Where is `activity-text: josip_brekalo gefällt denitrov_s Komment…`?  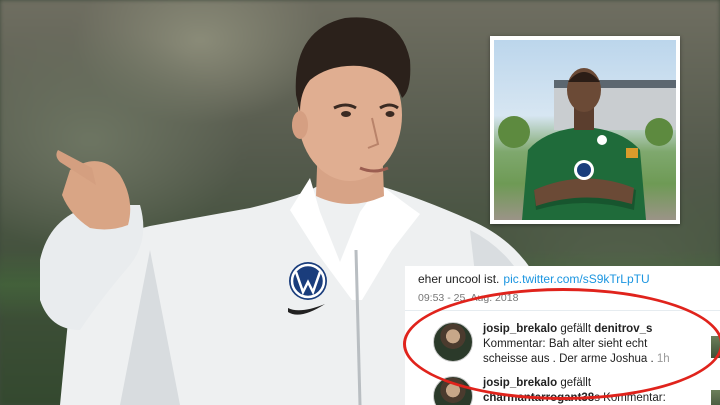 activity-text: josip_brekalo gefällt denitrov_s Komment… is located at coordinates (576, 344).